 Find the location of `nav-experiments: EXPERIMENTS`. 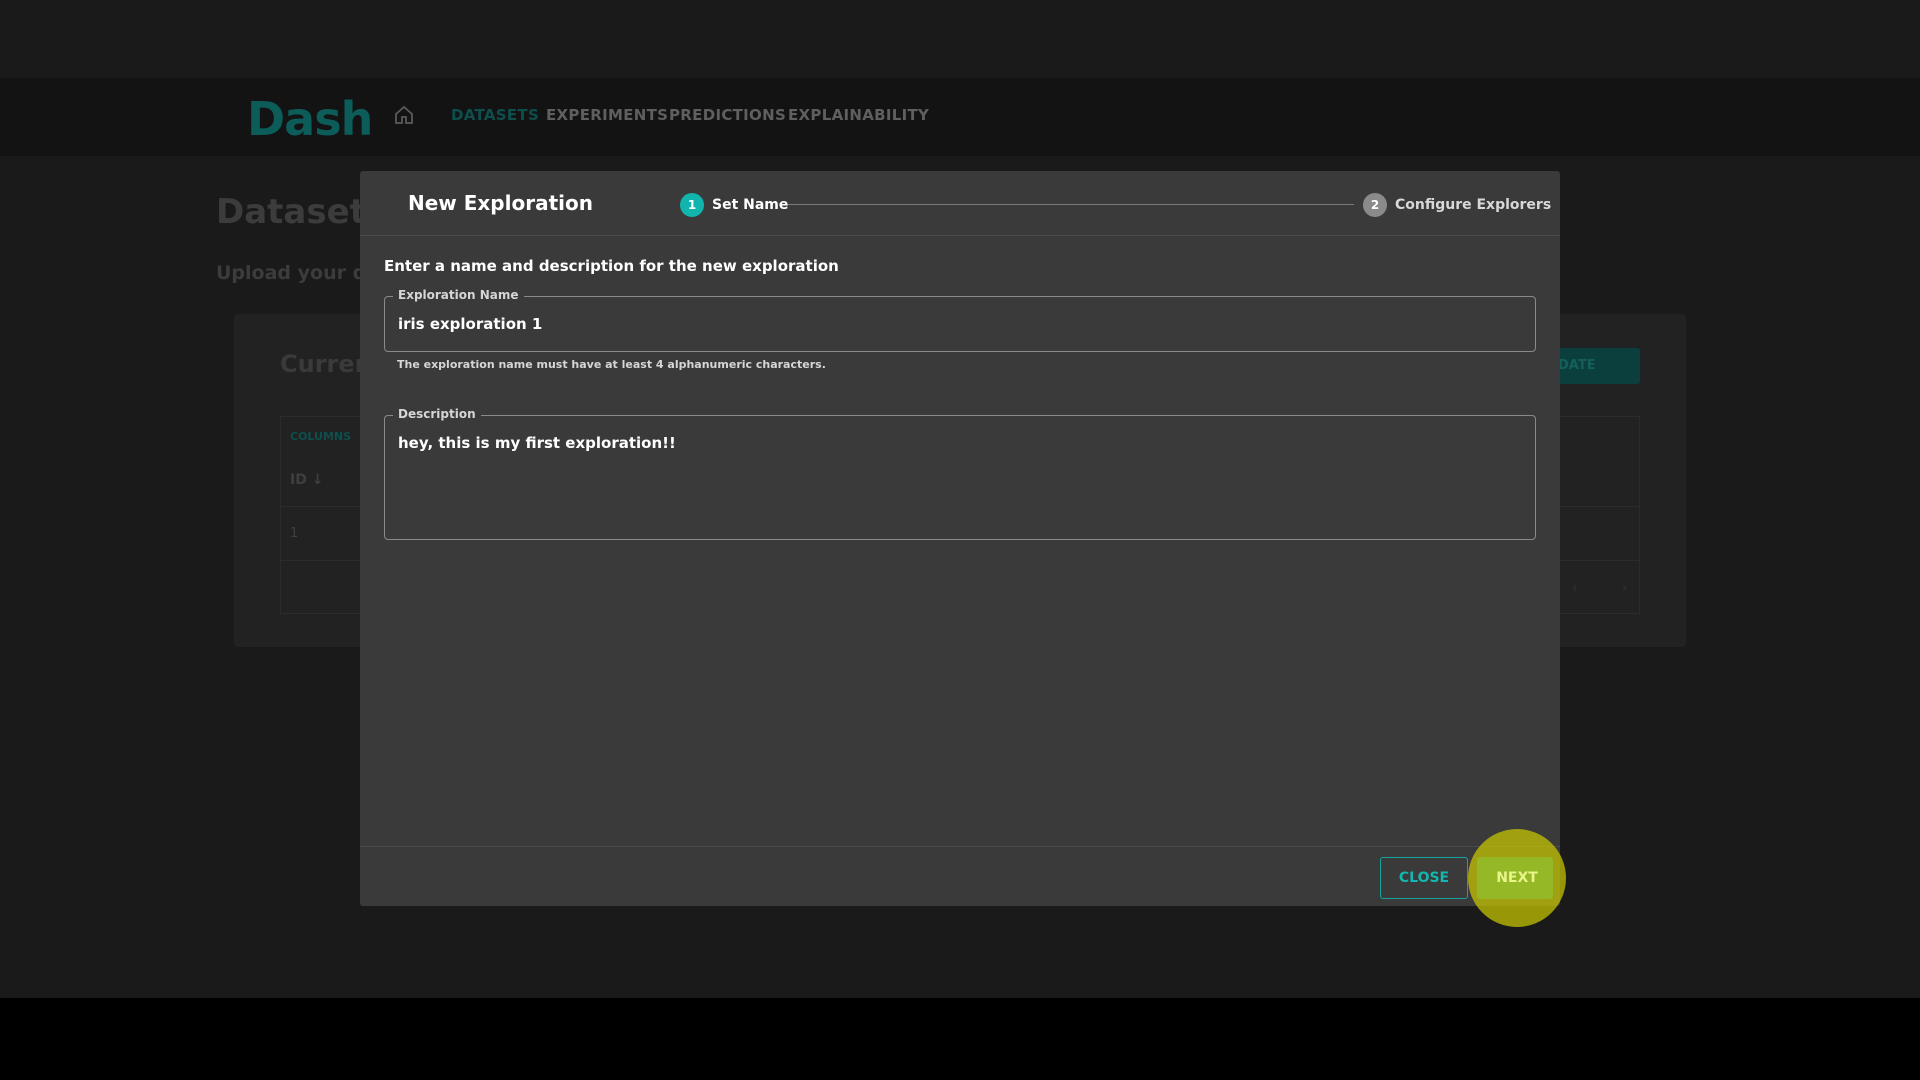

nav-experiments: EXPERIMENTS is located at coordinates (607, 115).